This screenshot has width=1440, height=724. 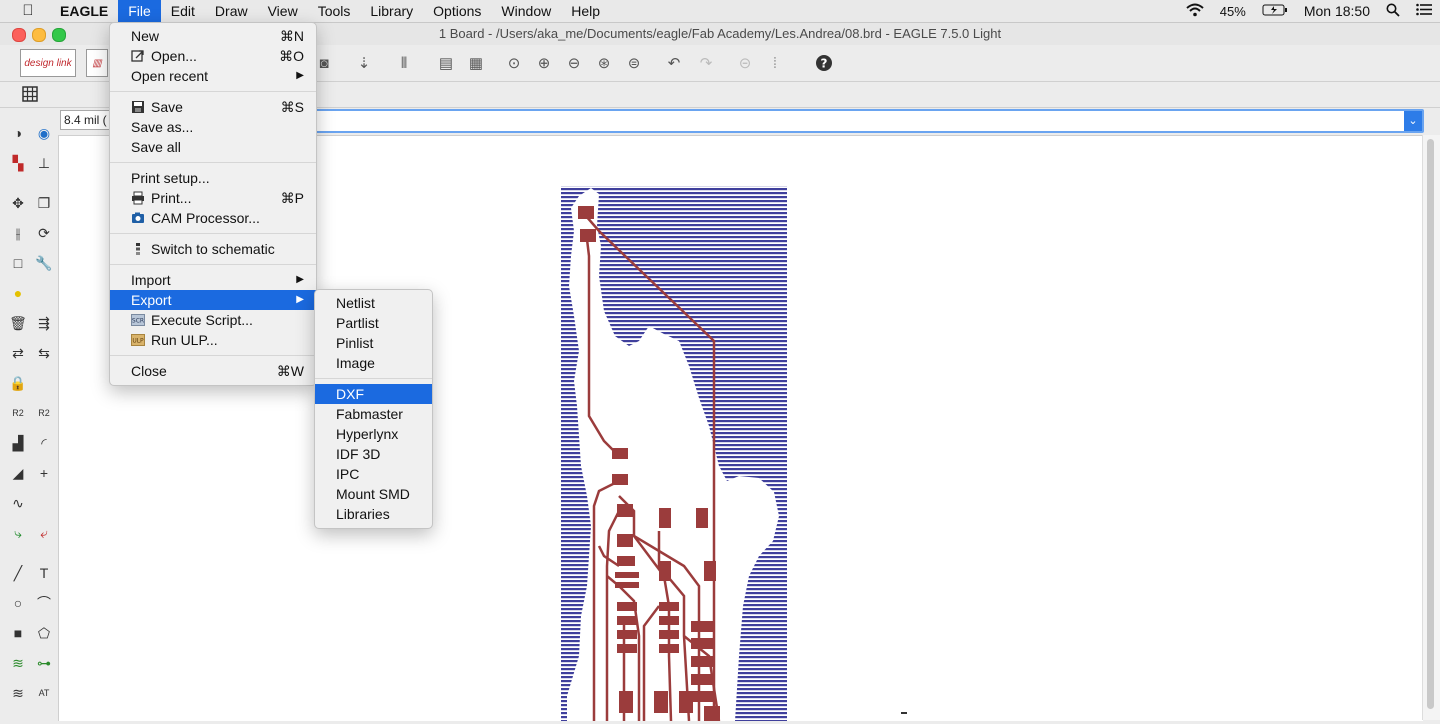 I want to click on undo-icon: ↶, so click(x=674, y=63).